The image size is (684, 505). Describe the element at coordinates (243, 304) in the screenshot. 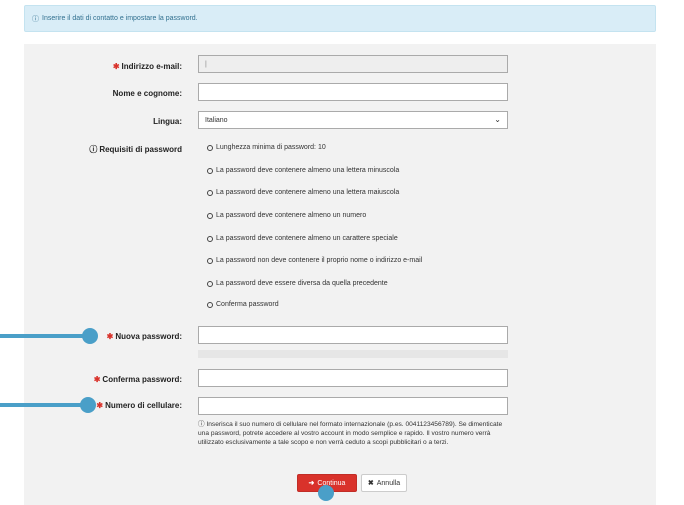

I see `requirement-item: Conferma password` at that location.